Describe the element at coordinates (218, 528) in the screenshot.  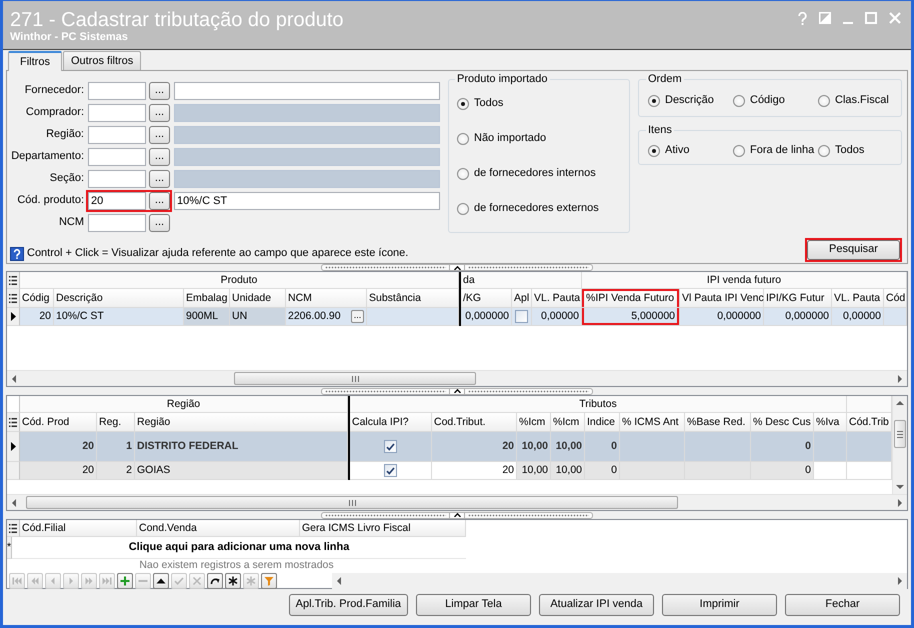
I see `column-header: Cond.Venda` at that location.